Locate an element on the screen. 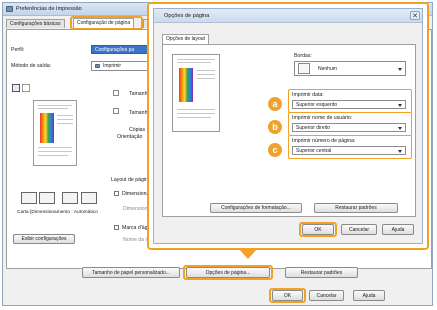 The image size is (437, 310). print-username-label: Imprimir nome de usuário: is located at coordinates (322, 118).